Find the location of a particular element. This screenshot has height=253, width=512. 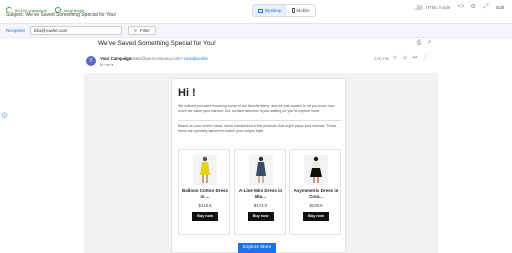

device-toggle: Desktop Mobile is located at coordinates (284, 10).